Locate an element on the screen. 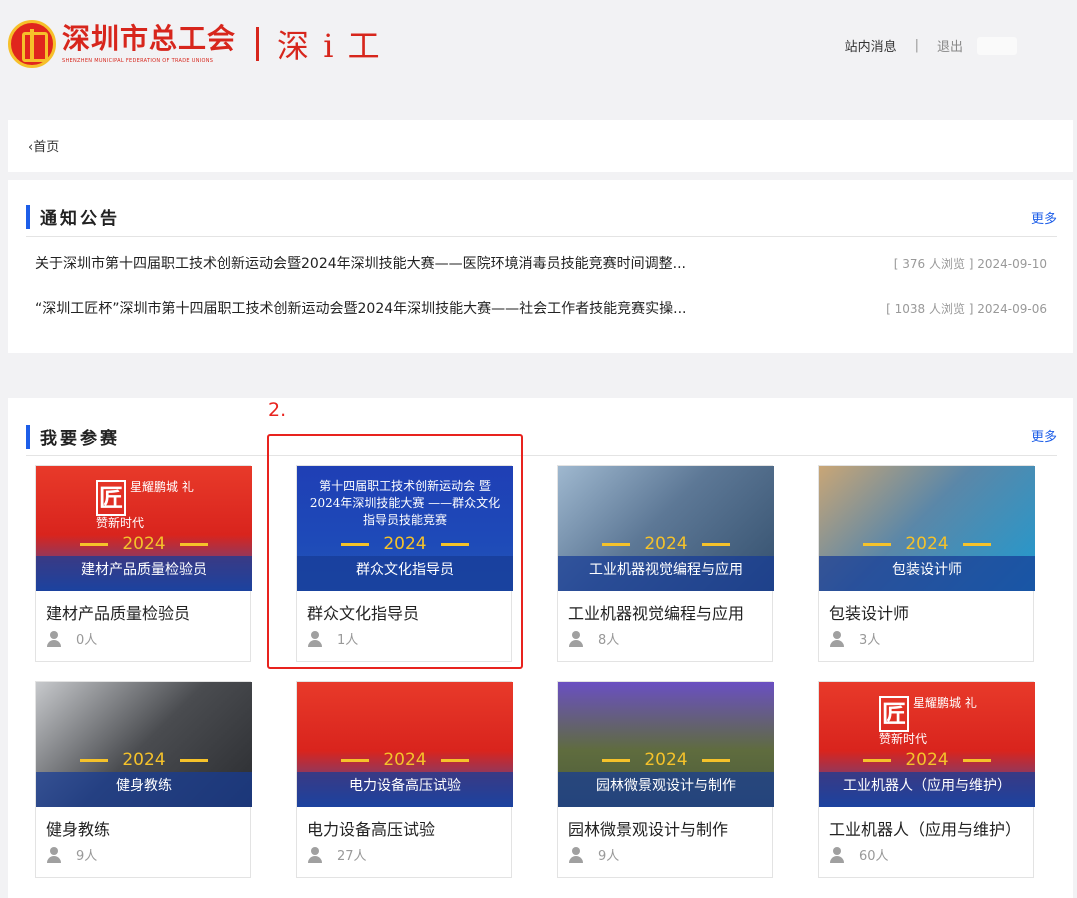 Image resolution: width=1077 pixels, height=898 pixels. contest-name: 电力设备高压试验 is located at coordinates (371, 828).